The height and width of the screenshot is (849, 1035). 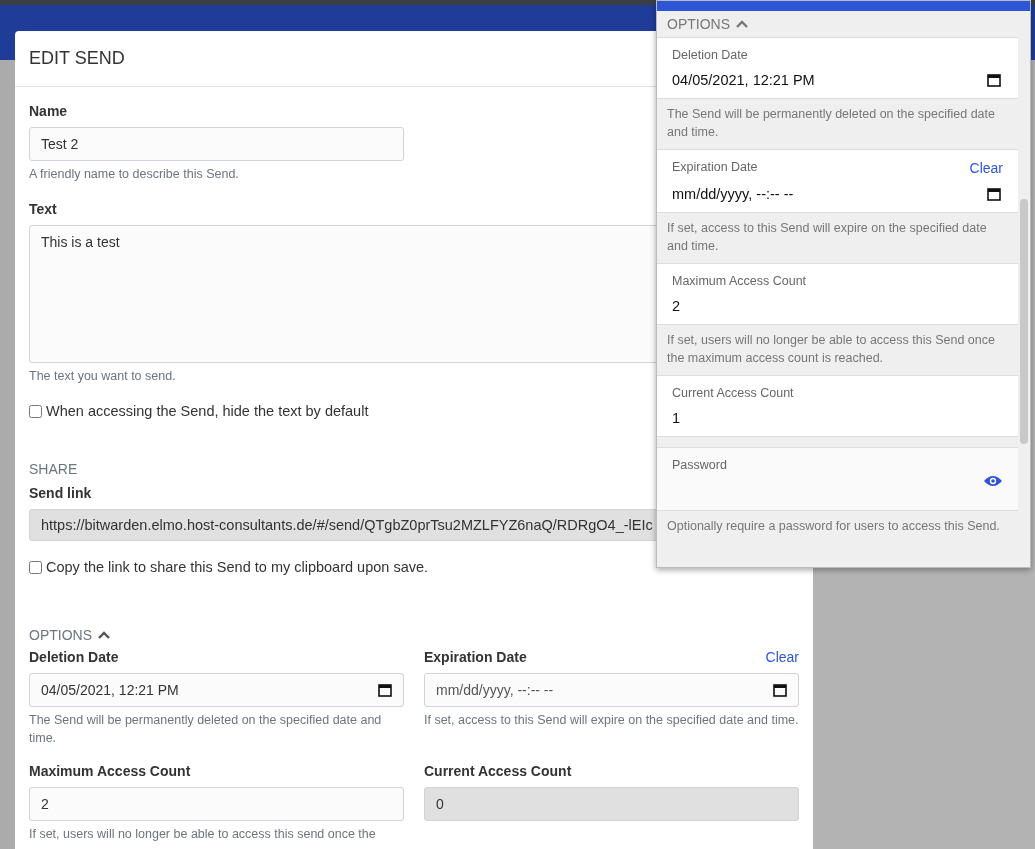 What do you see at coordinates (60, 493) in the screenshot?
I see `field-label: Send link` at bounding box center [60, 493].